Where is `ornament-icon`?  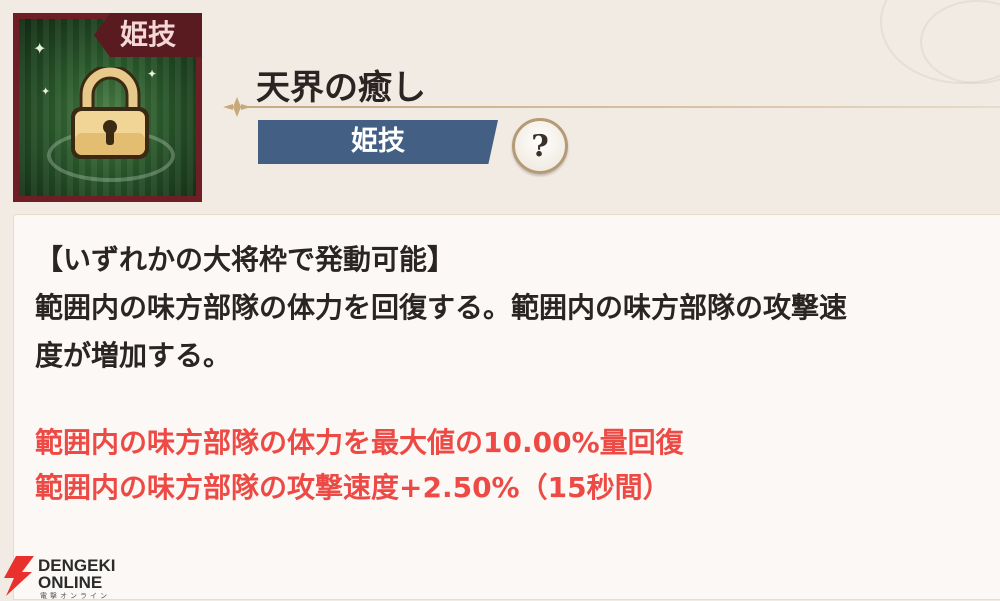 ornament-icon is located at coordinates (237, 107).